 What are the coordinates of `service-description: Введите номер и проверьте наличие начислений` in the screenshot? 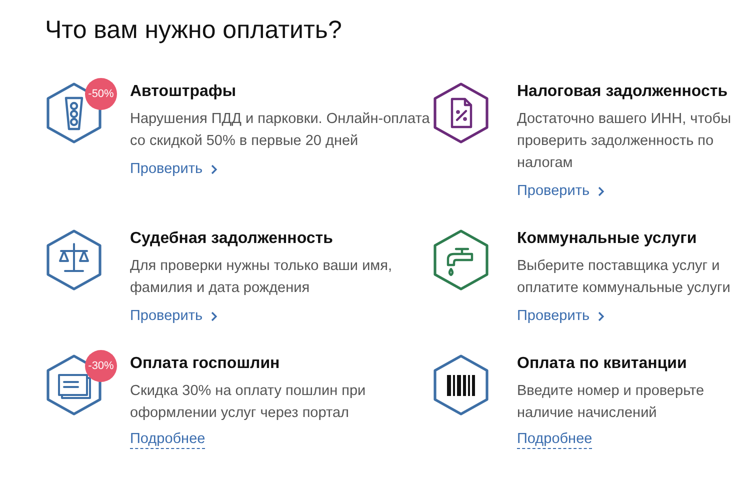 It's located at (611, 402).